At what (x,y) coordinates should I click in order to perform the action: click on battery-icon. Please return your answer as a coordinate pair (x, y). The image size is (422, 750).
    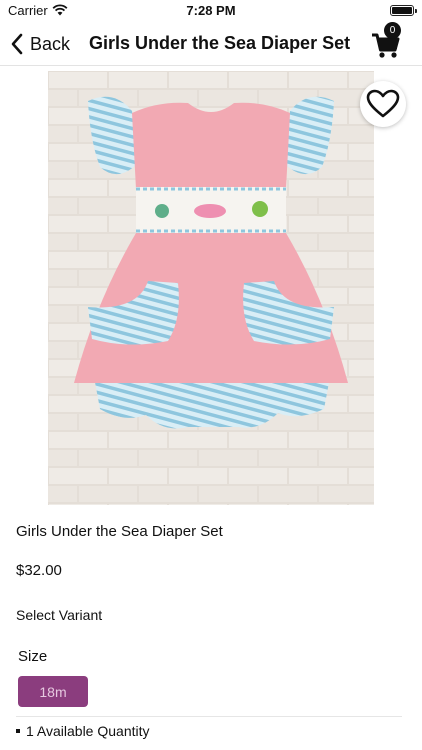
    Looking at the image, I should click on (403, 10).